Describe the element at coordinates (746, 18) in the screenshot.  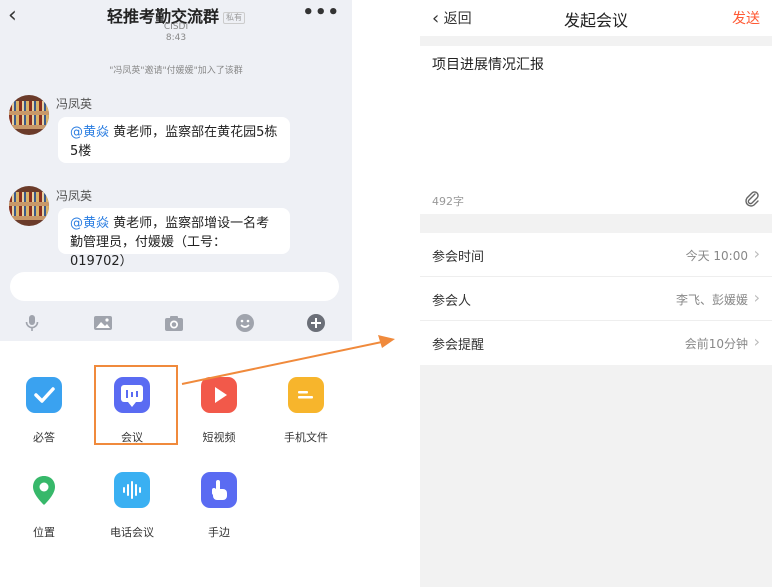
I see `send-button: 发送` at that location.